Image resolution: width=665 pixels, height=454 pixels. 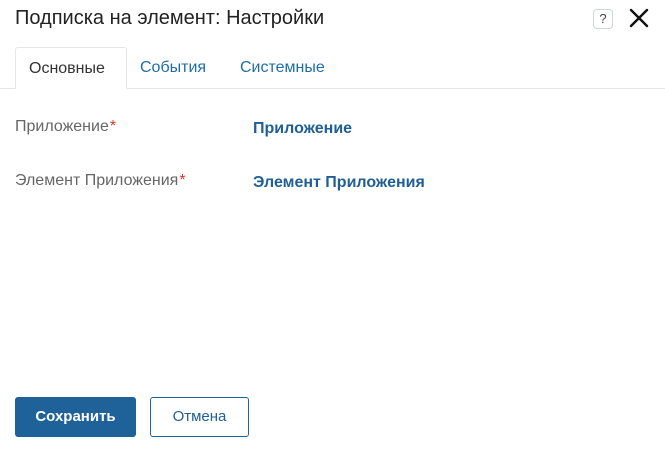 What do you see at coordinates (339, 183) in the screenshot?
I see `field-value-app-element: Элемент Приложения` at bounding box center [339, 183].